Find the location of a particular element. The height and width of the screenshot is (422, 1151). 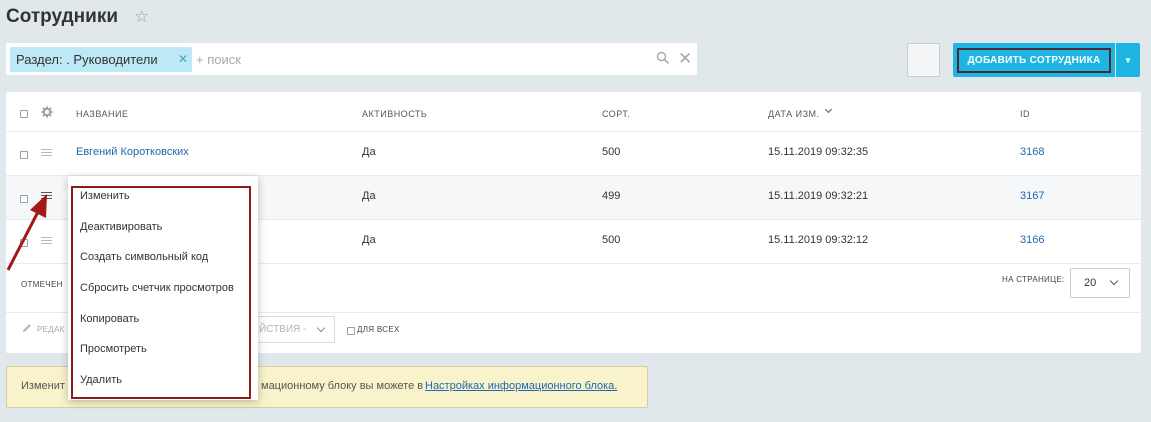

edit-action: РЕДАК is located at coordinates (51, 329).